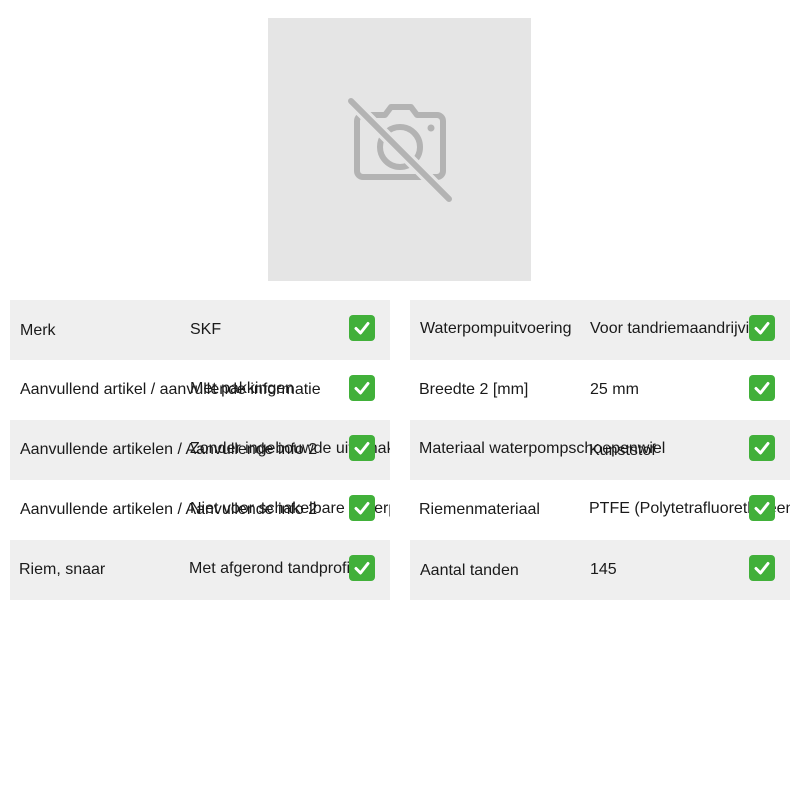 This screenshot has width=800, height=800. Describe the element at coordinates (603, 569) in the screenshot. I see `spec-value: 145` at that location.